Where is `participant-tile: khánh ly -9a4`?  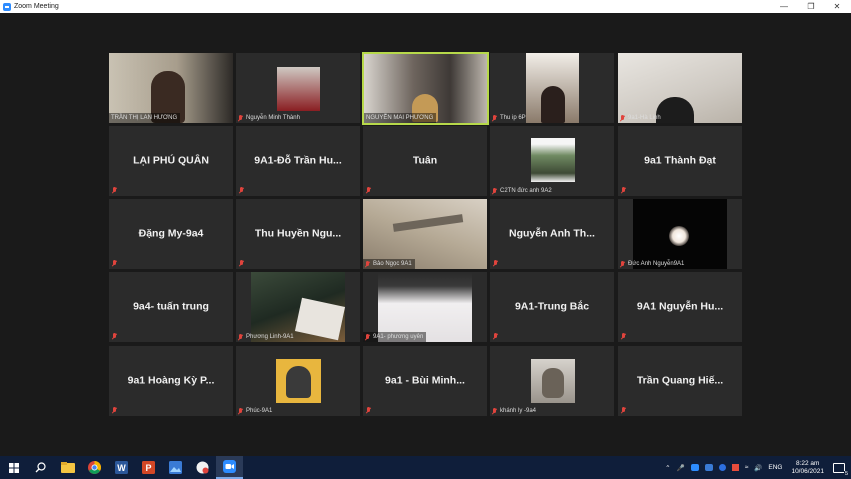 participant-tile: khánh ly -9a4 is located at coordinates (552, 381).